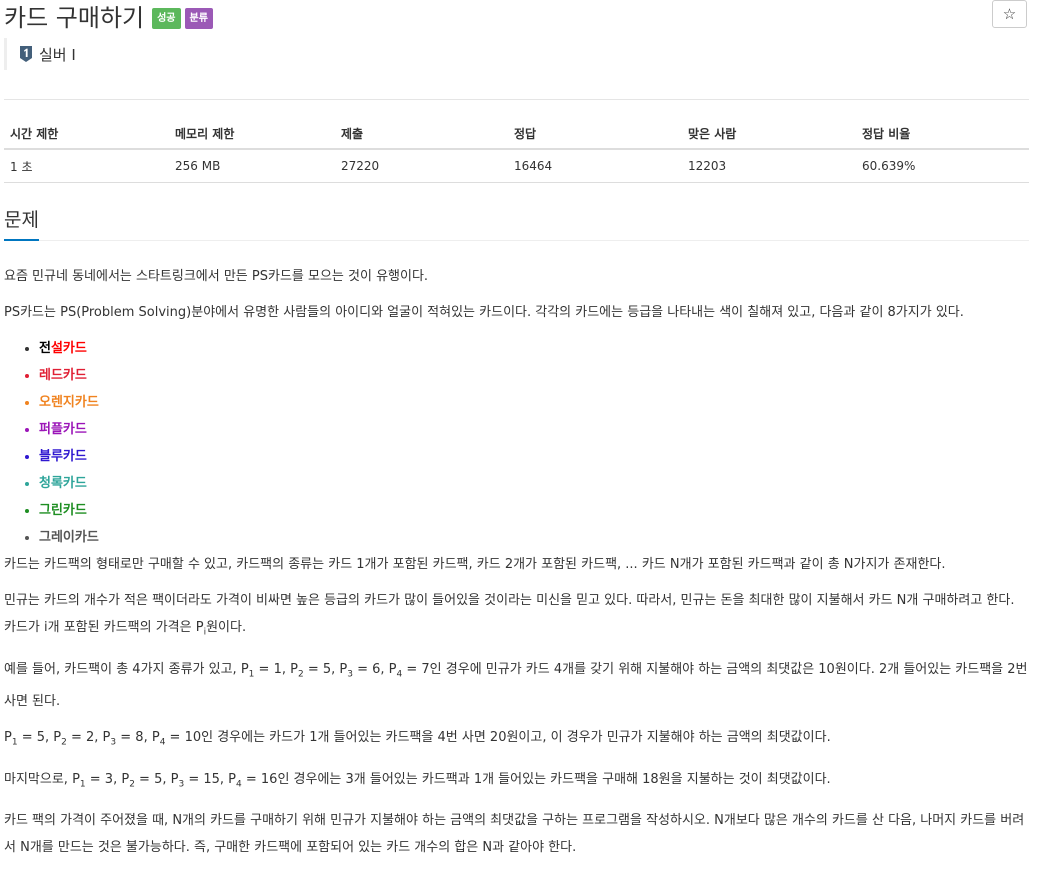  Describe the element at coordinates (26, 54) in the screenshot. I see `silver-tier-1-icon` at that location.